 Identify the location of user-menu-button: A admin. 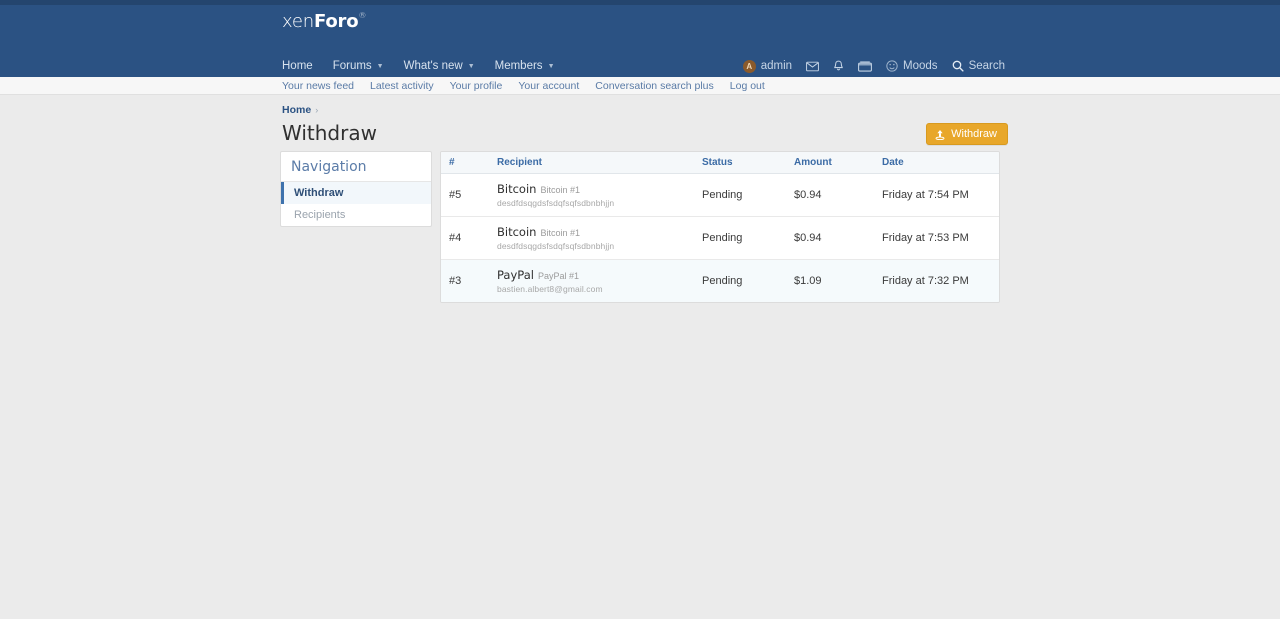
(767, 66).